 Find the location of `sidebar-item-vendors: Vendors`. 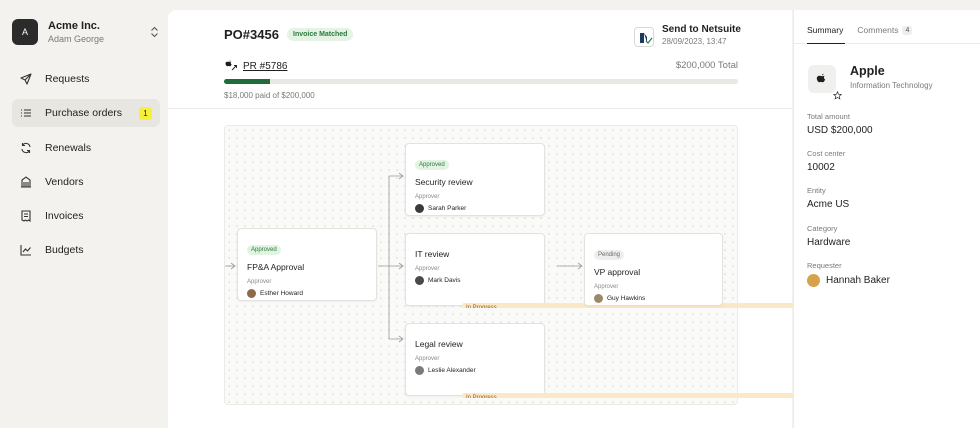

sidebar-item-vendors: Vendors is located at coordinates (86, 182).